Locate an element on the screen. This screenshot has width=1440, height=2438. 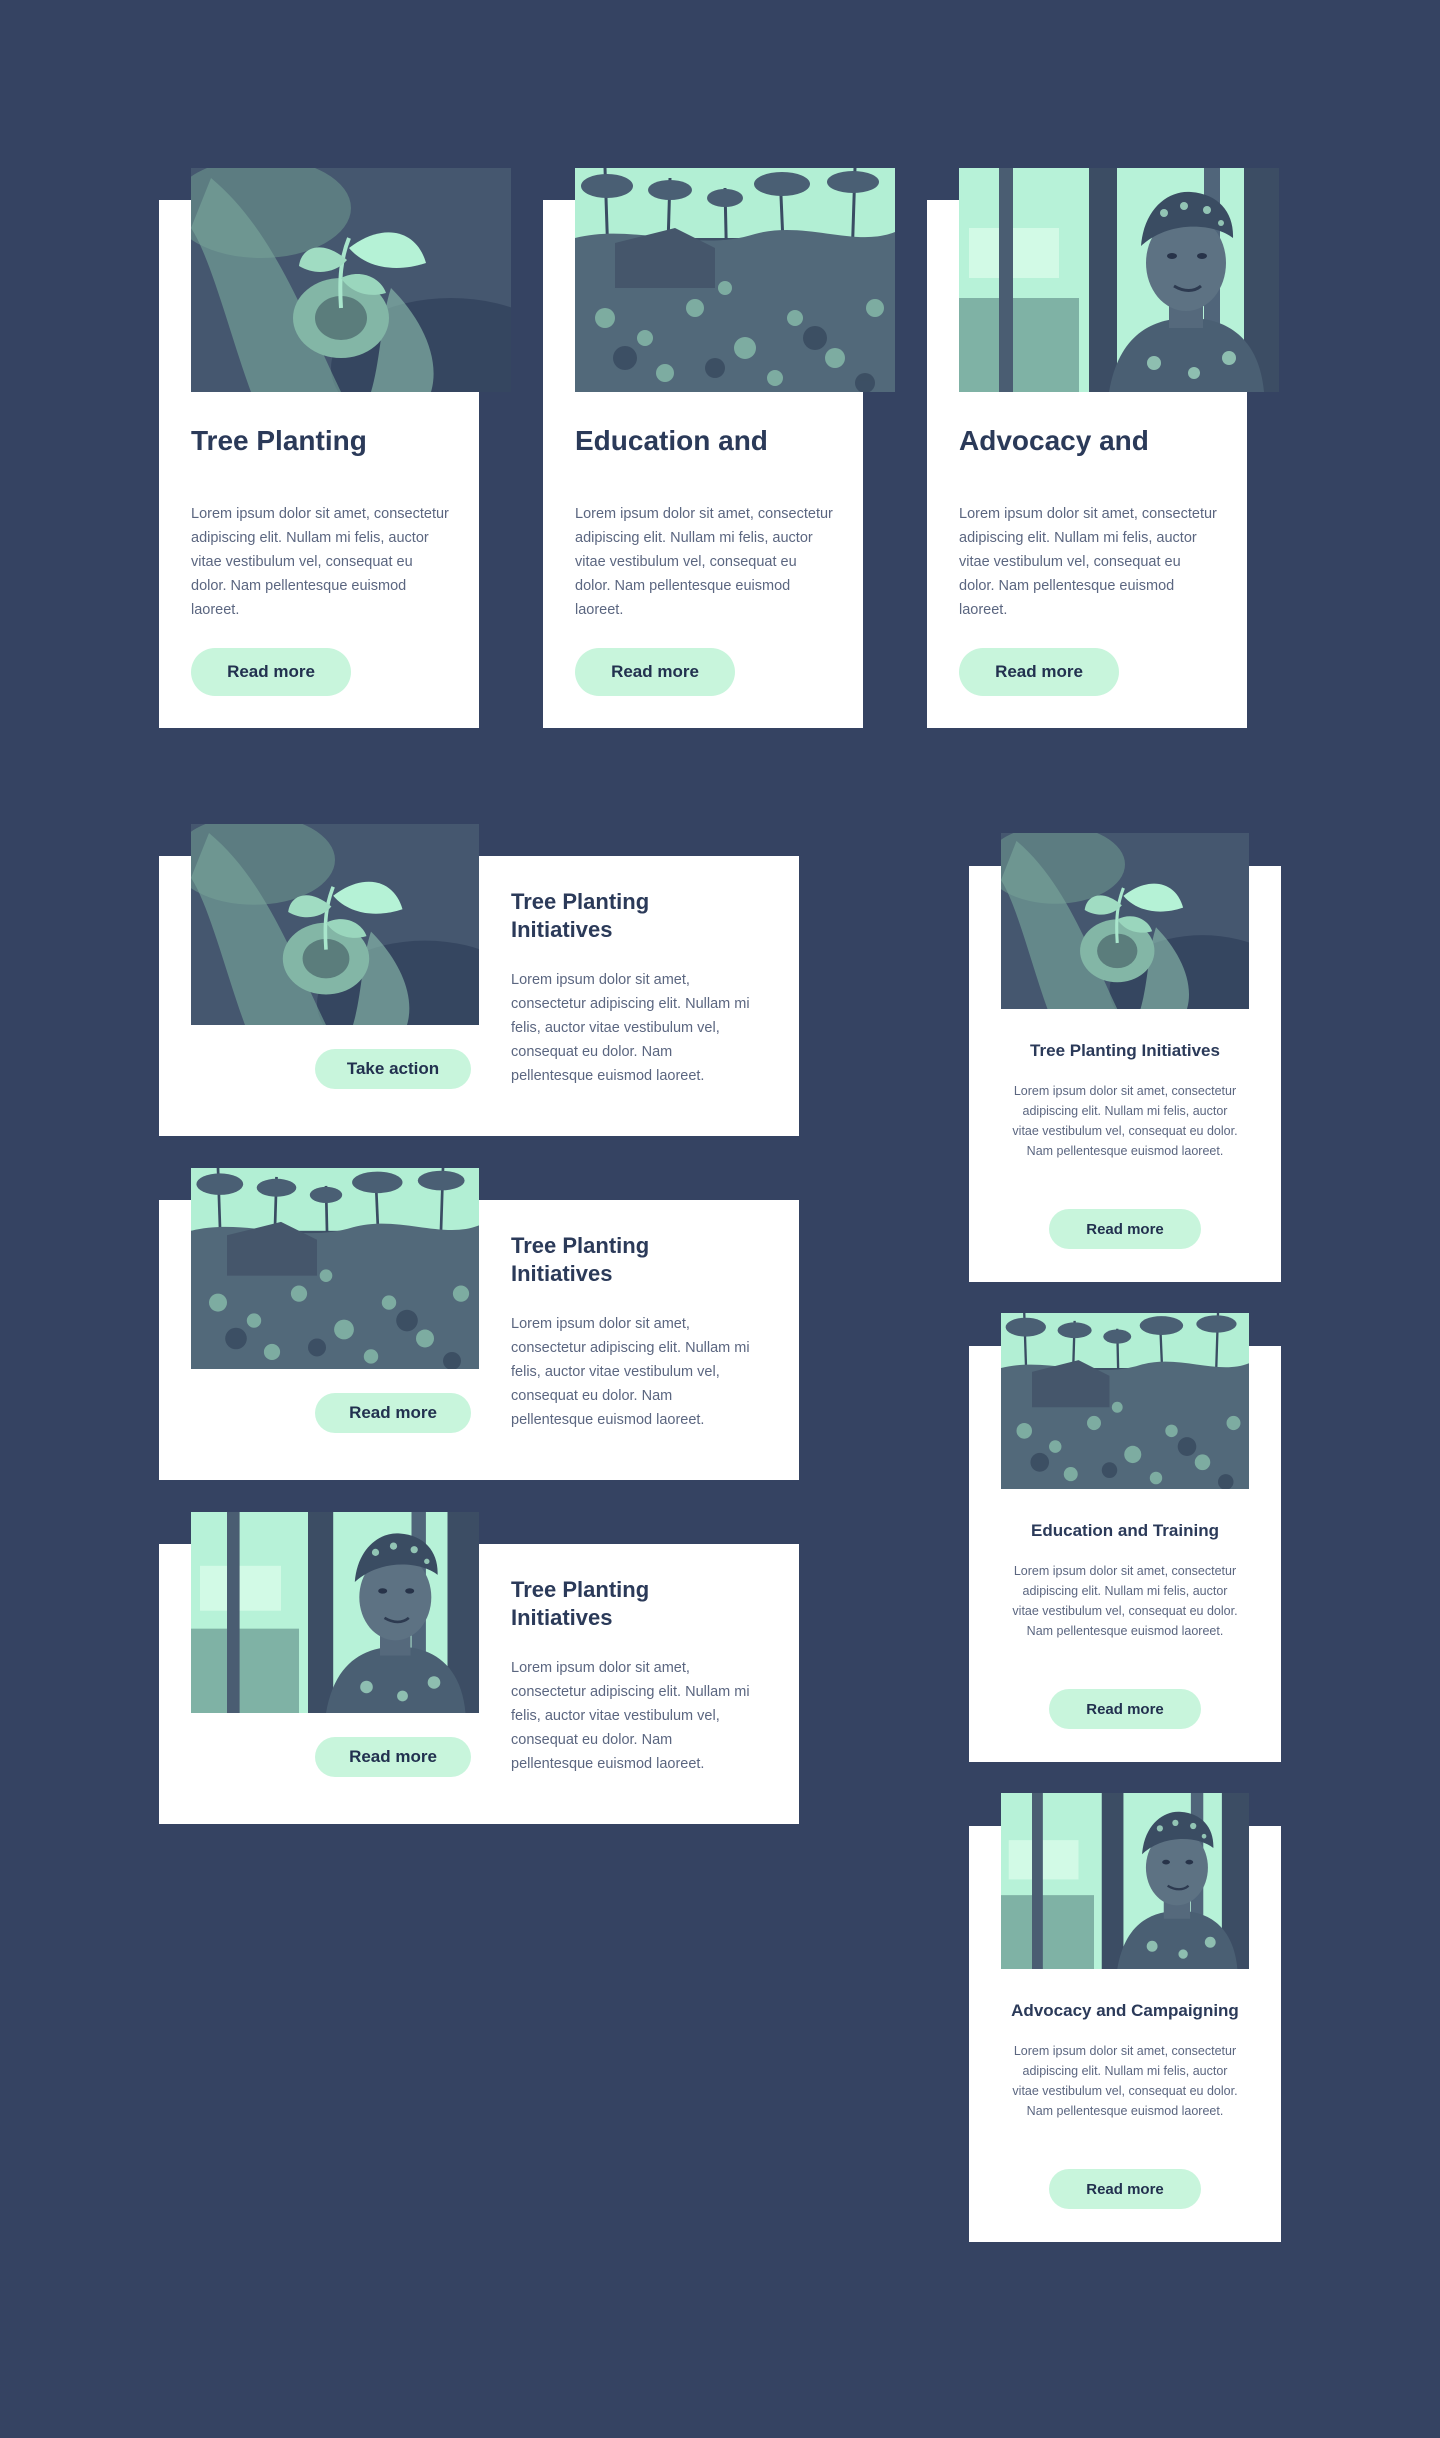
take-action-button: Take action is located at coordinates (393, 1069).